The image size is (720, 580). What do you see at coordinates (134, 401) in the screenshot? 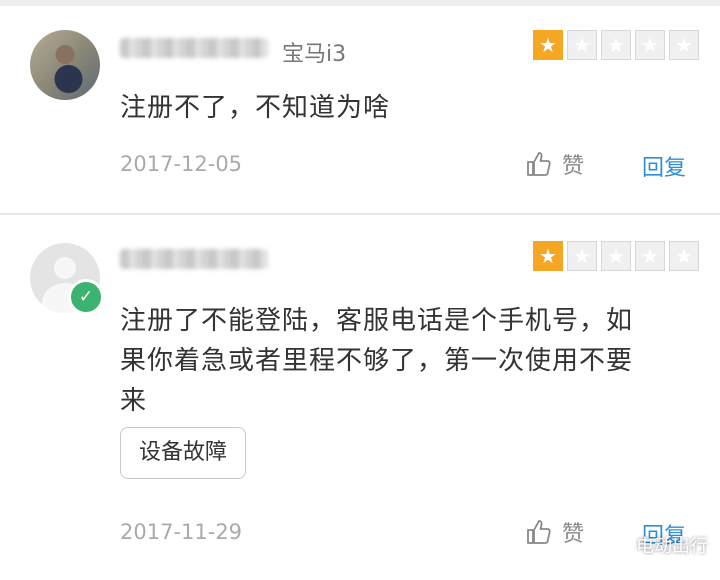
I see `review-text-line: 来` at bounding box center [134, 401].